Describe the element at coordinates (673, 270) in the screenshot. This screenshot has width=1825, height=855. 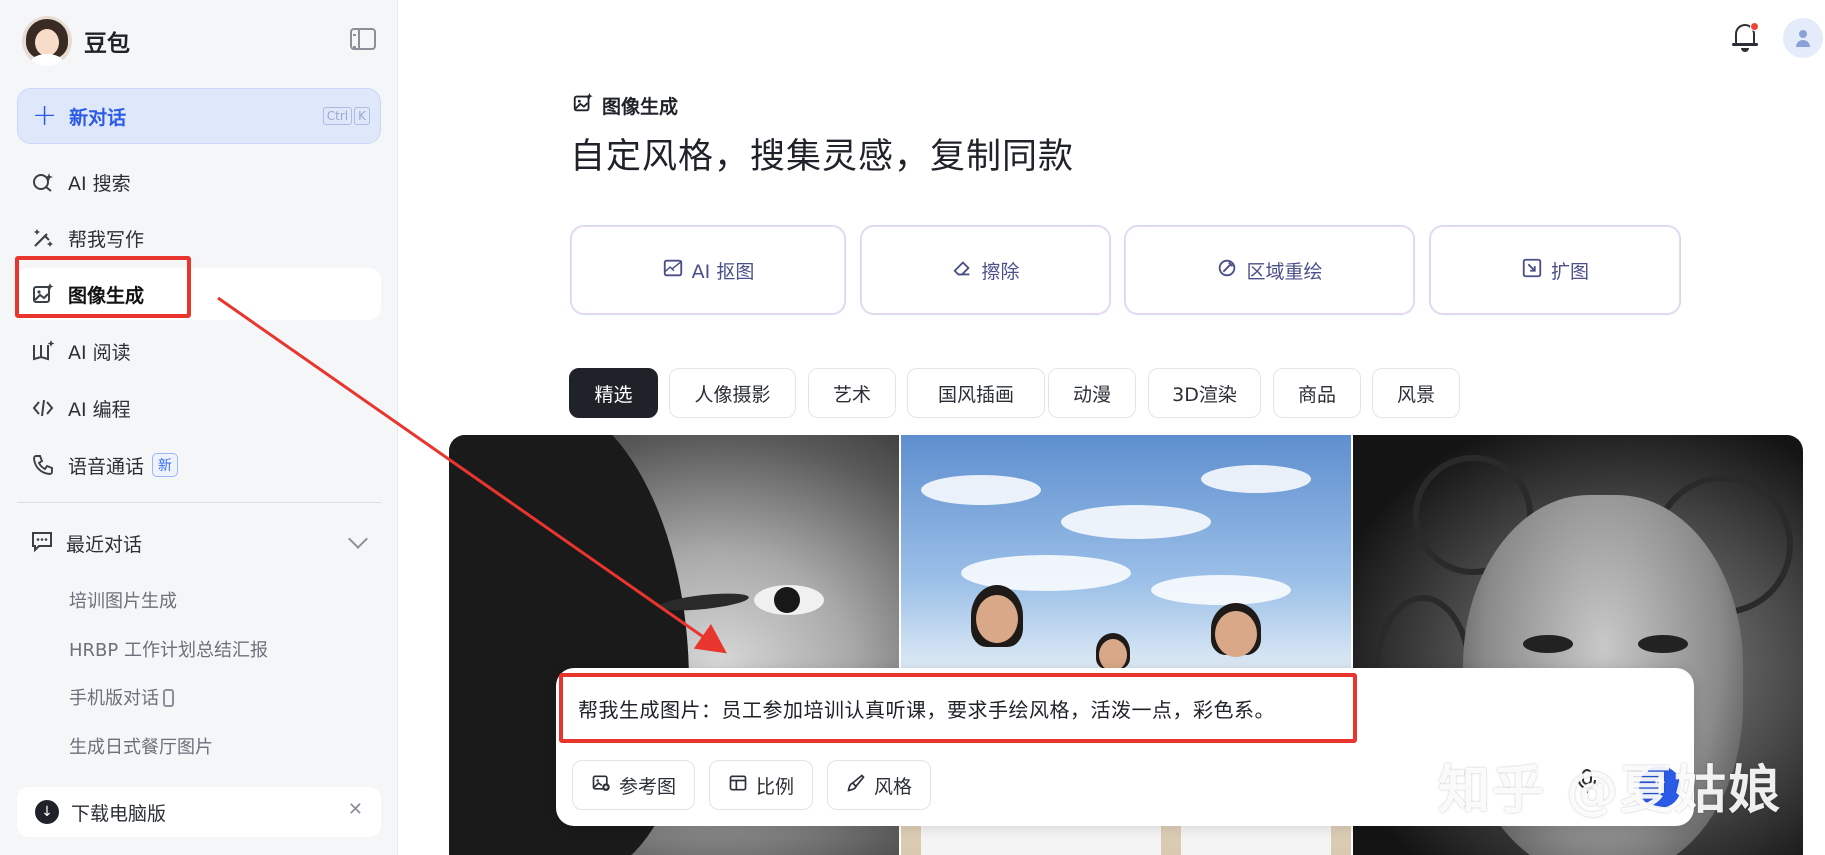
I see `cutout-icon` at that location.